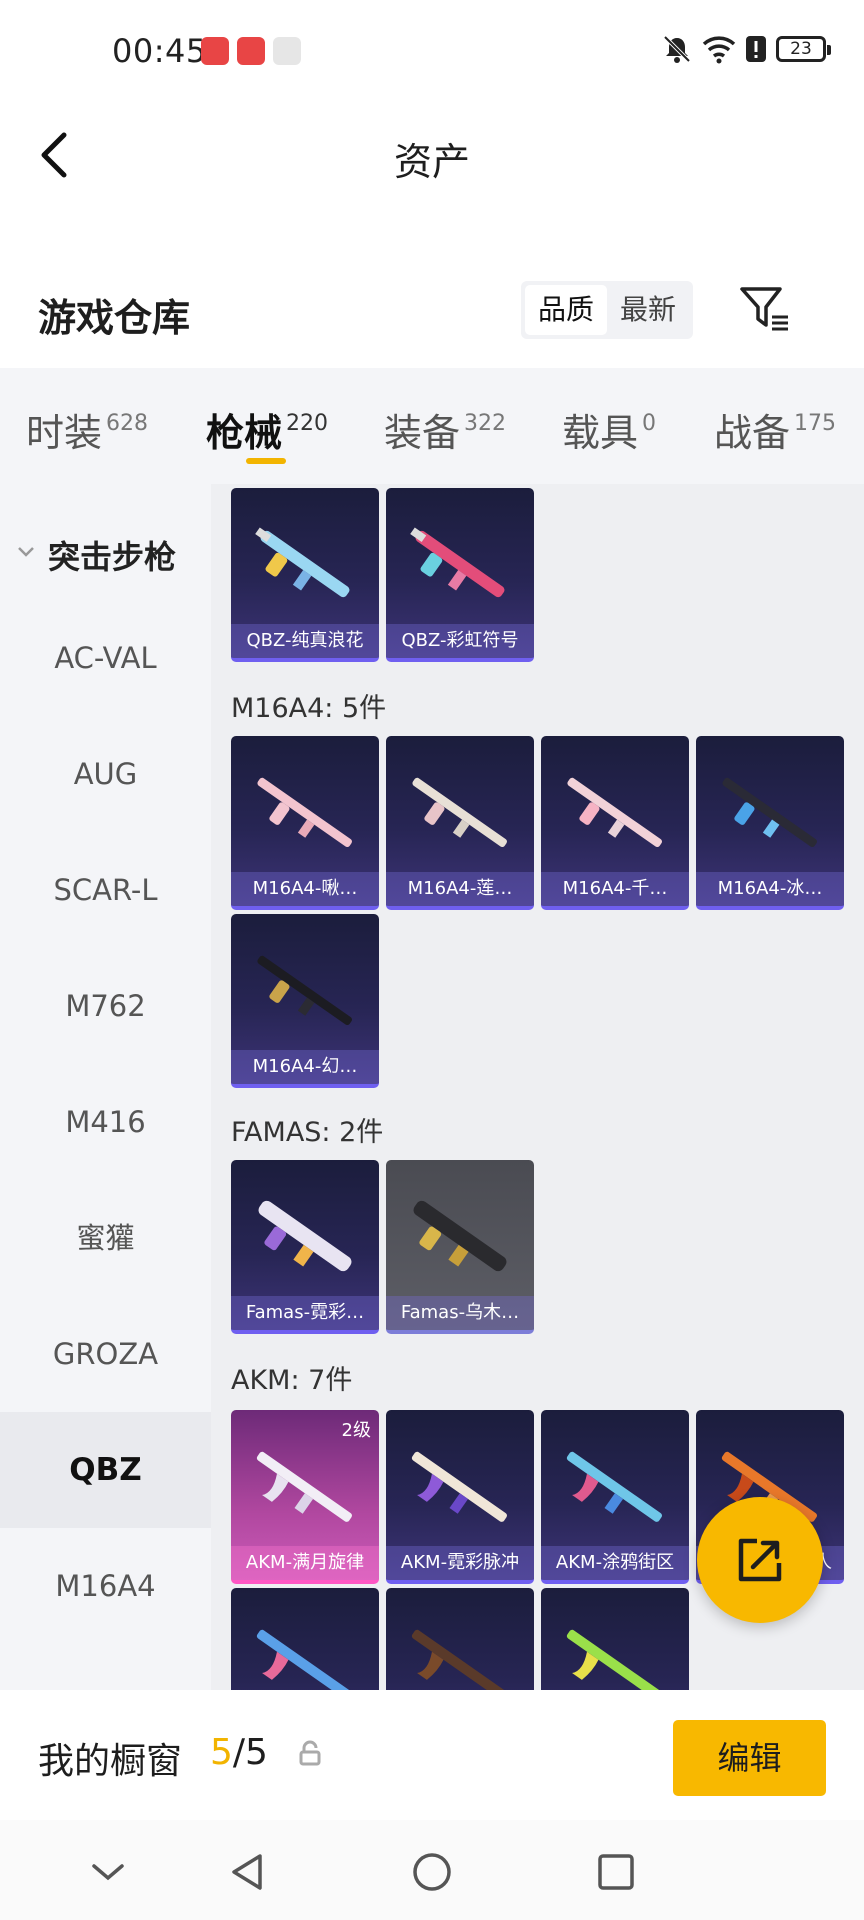 The image size is (864, 1920). What do you see at coordinates (105, 554) in the screenshot?
I see `sidebar-category: 突击步枪` at bounding box center [105, 554].